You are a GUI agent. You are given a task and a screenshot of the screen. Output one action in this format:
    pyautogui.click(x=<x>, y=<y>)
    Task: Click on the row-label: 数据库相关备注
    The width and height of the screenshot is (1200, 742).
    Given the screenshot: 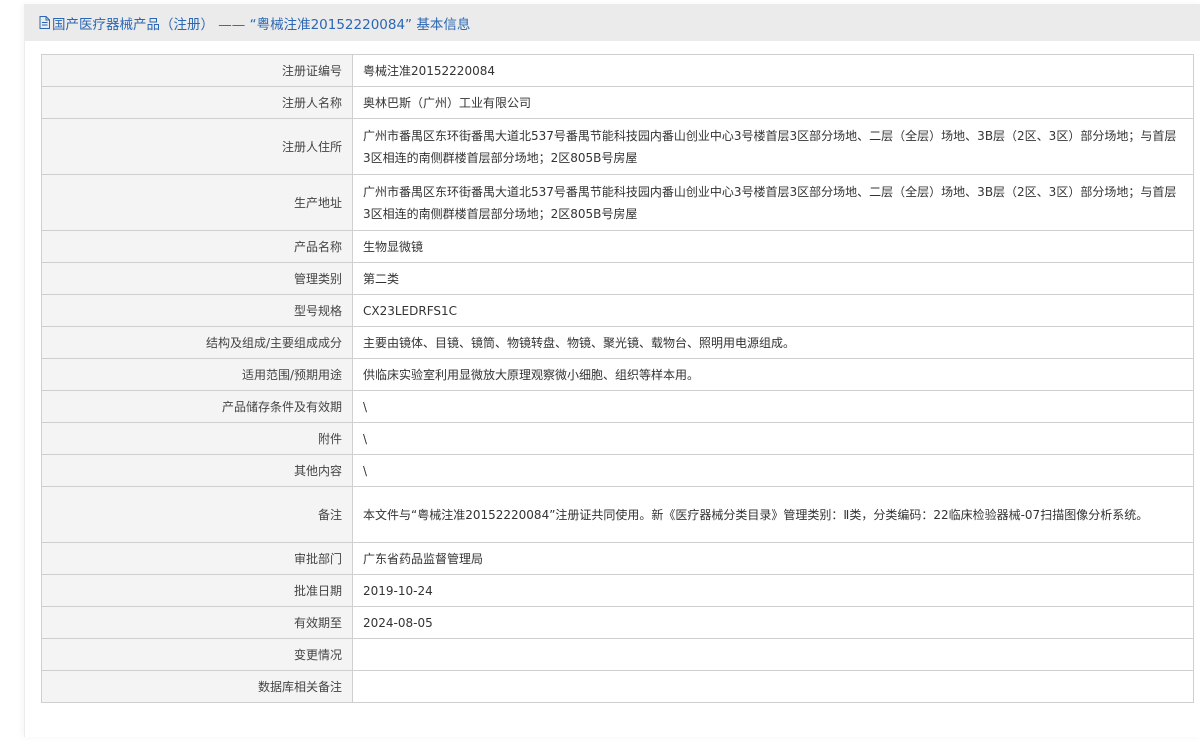 What is the action you would take?
    pyautogui.click(x=197, y=686)
    